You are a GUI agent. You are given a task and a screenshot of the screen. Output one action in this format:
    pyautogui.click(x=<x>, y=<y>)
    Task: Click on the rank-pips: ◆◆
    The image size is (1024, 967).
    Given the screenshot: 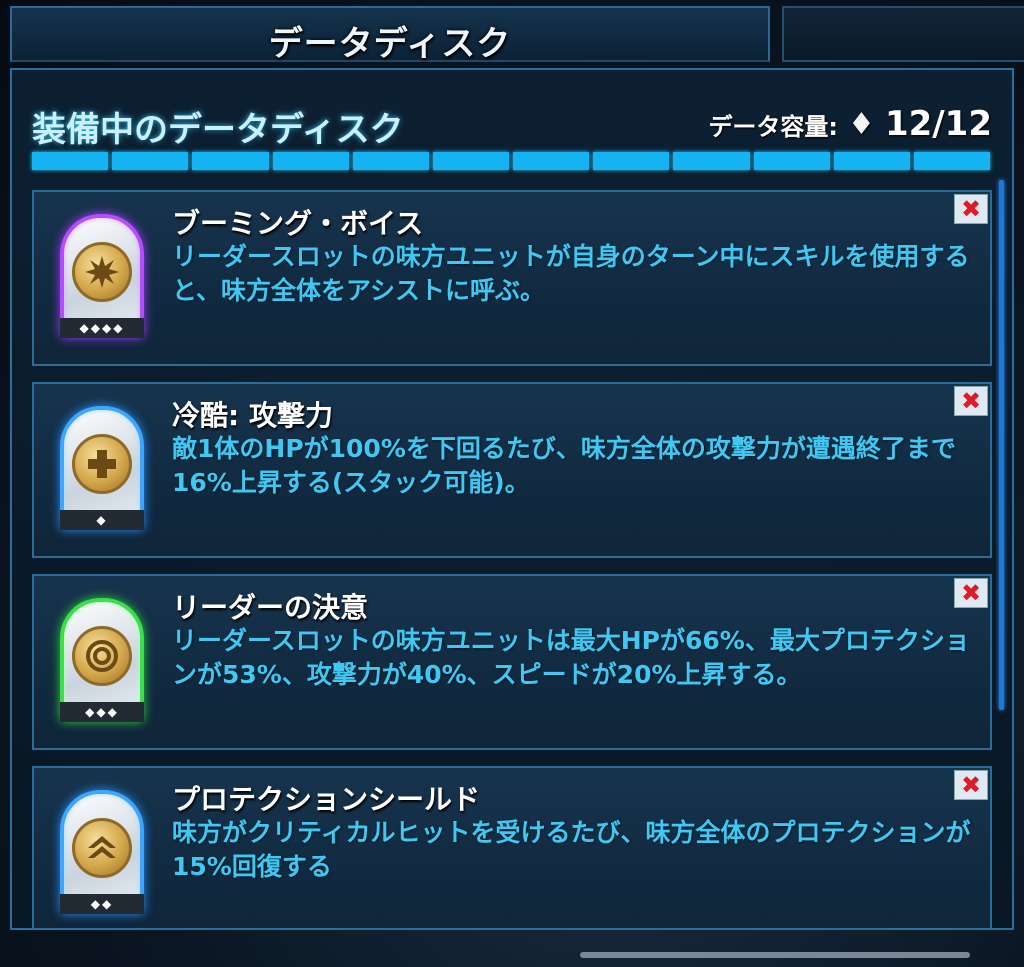 What is the action you would take?
    pyautogui.click(x=102, y=904)
    